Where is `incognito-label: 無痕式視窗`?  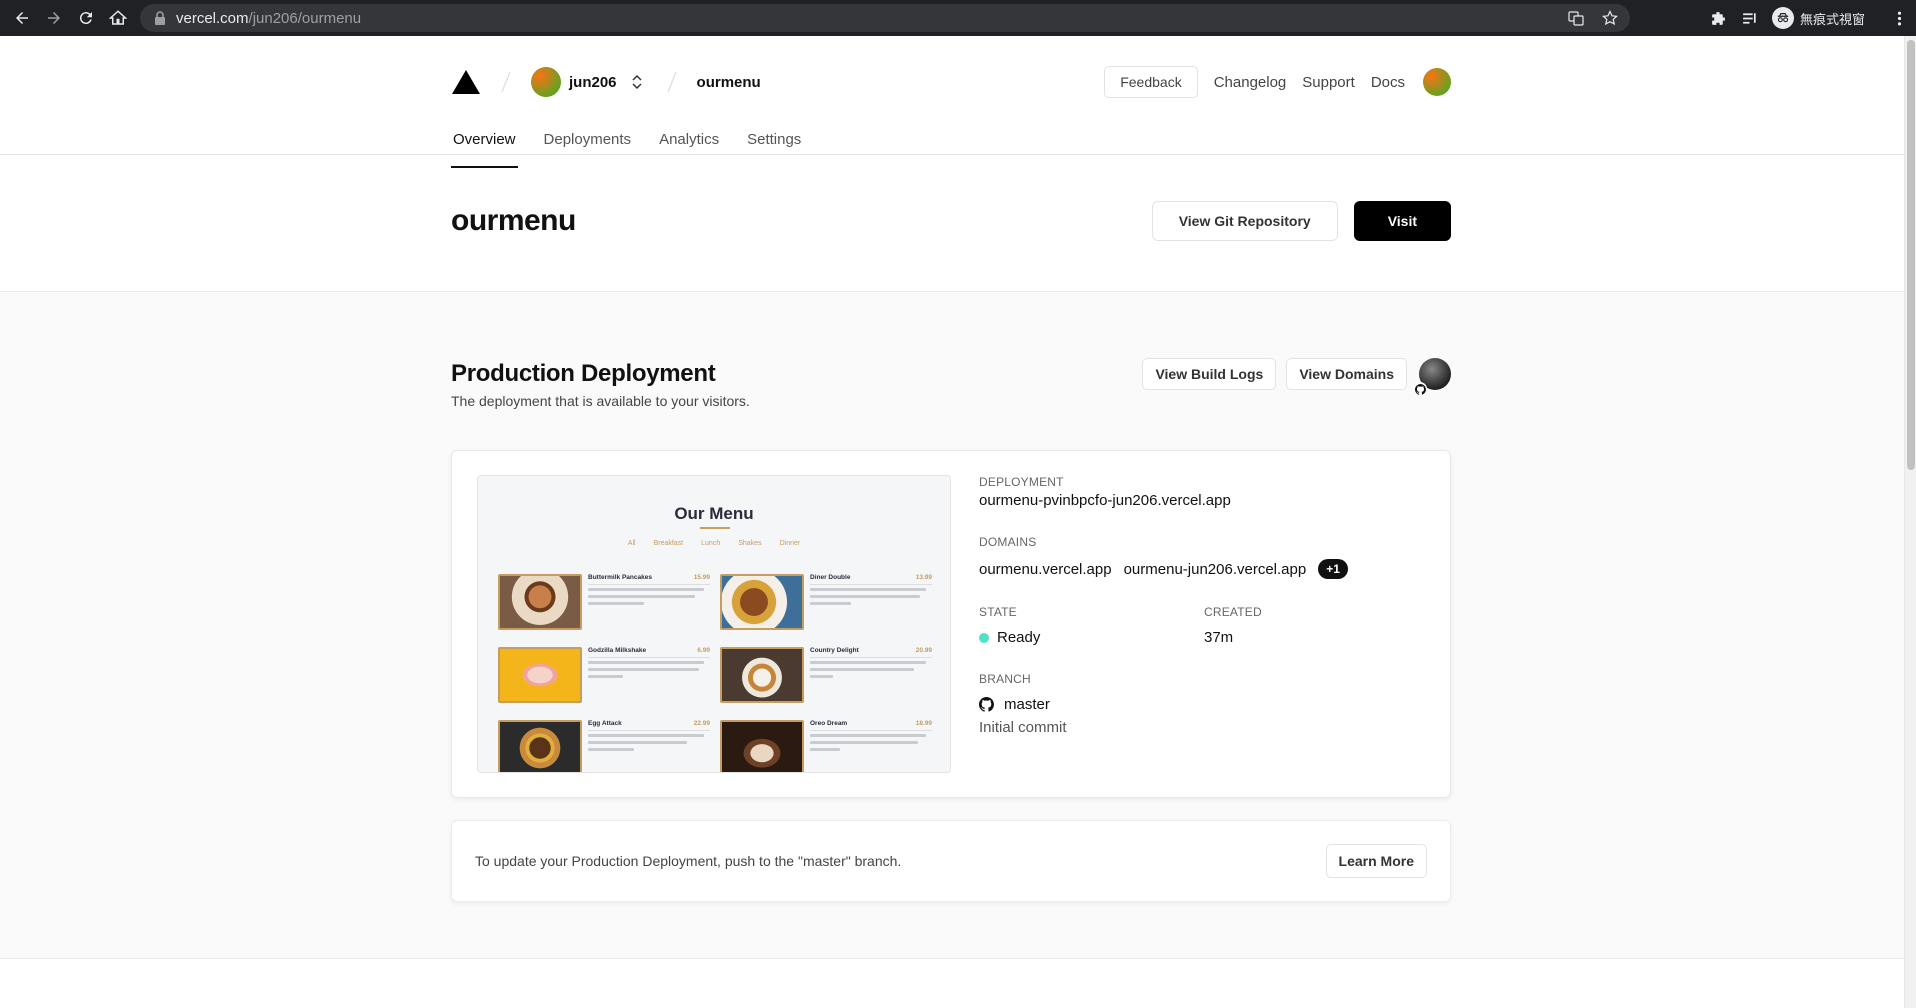
incognito-label: 無痕式視窗 is located at coordinates (1833, 19).